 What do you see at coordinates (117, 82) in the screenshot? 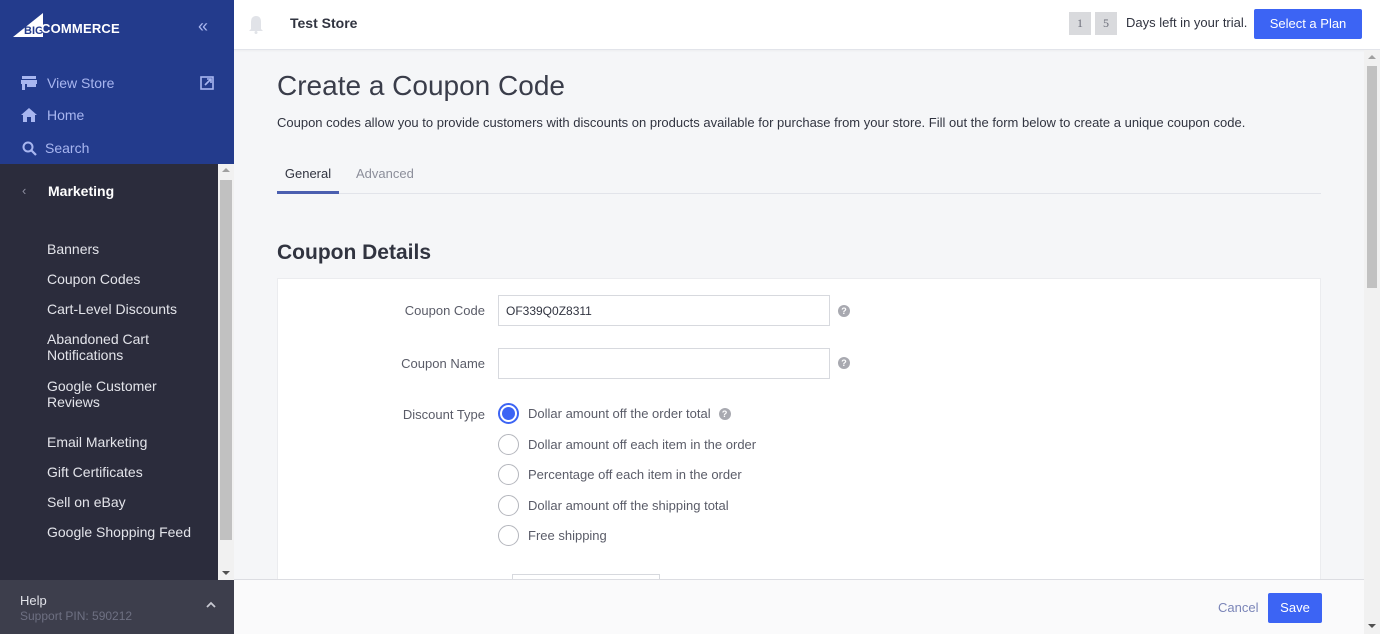
I see `sidebar-top: BIG COMMERCE « View Store Home Search` at bounding box center [117, 82].